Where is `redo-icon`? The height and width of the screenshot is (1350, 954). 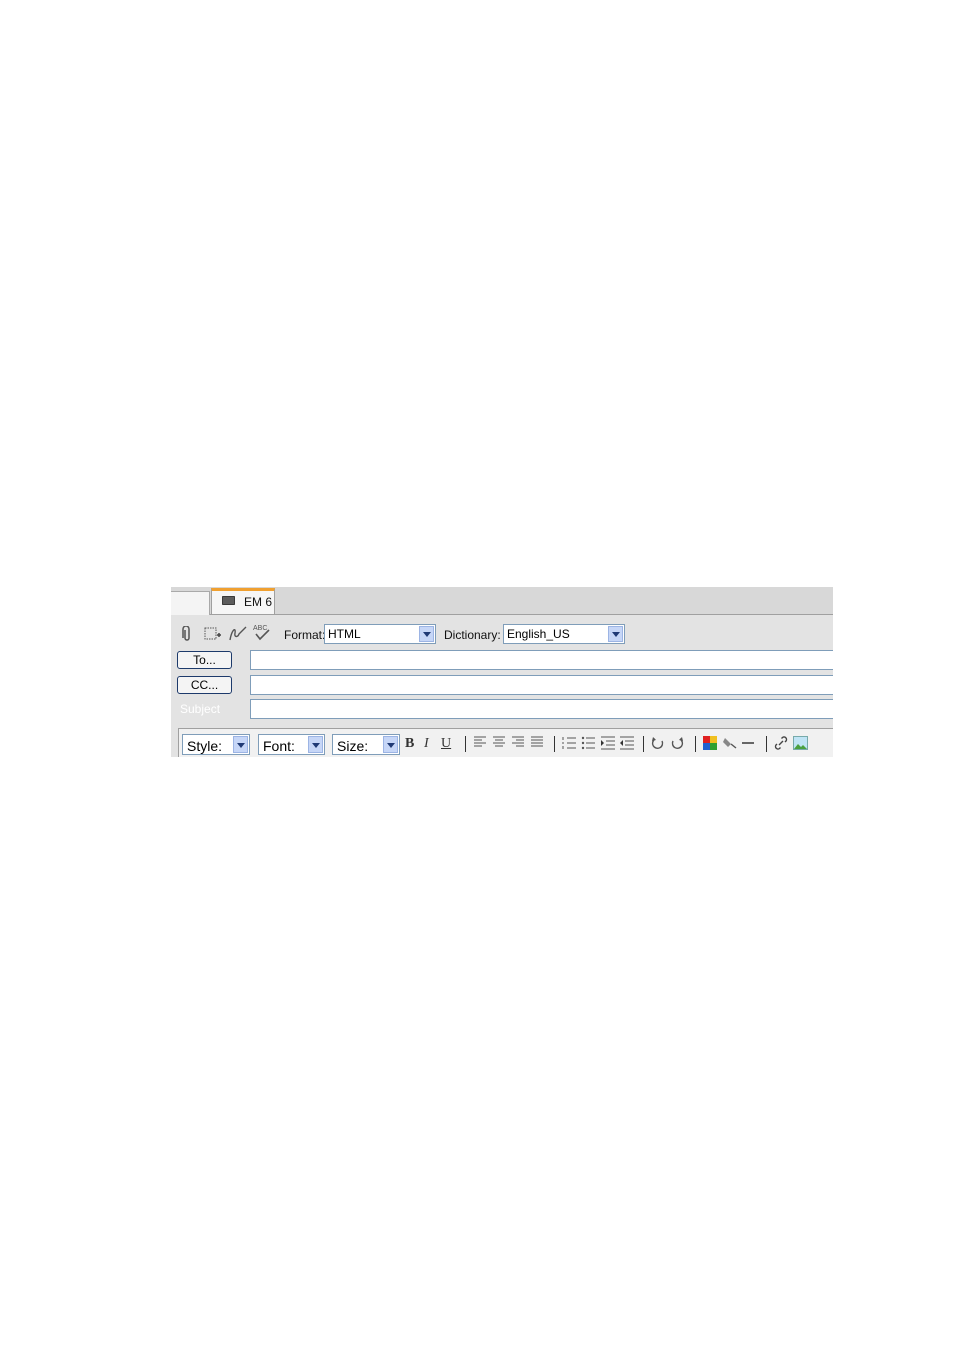 redo-icon is located at coordinates (677, 745).